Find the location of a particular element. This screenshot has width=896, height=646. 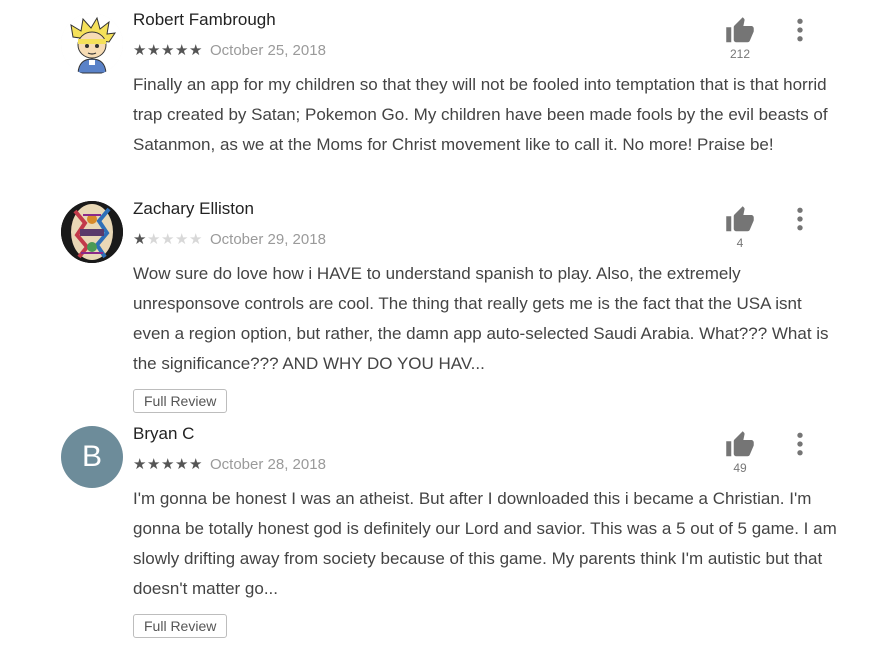

author-name: Robert Fambrough is located at coordinates (204, 19).